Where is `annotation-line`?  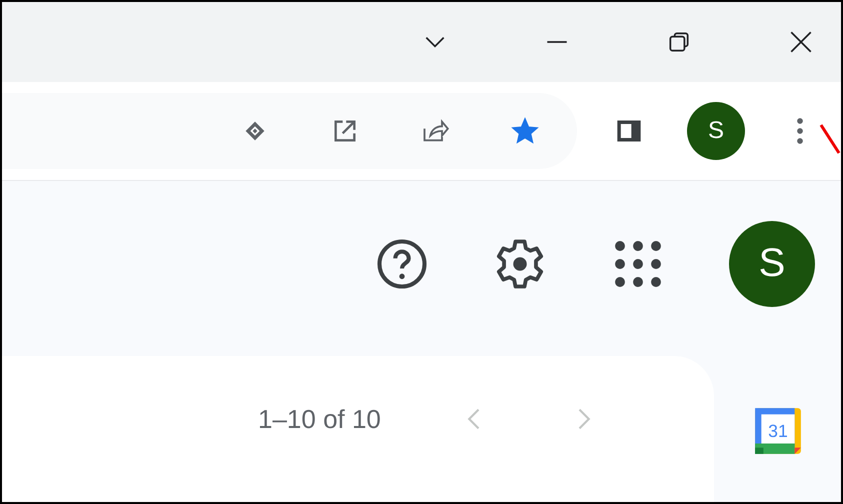 annotation-line is located at coordinates (830, 139).